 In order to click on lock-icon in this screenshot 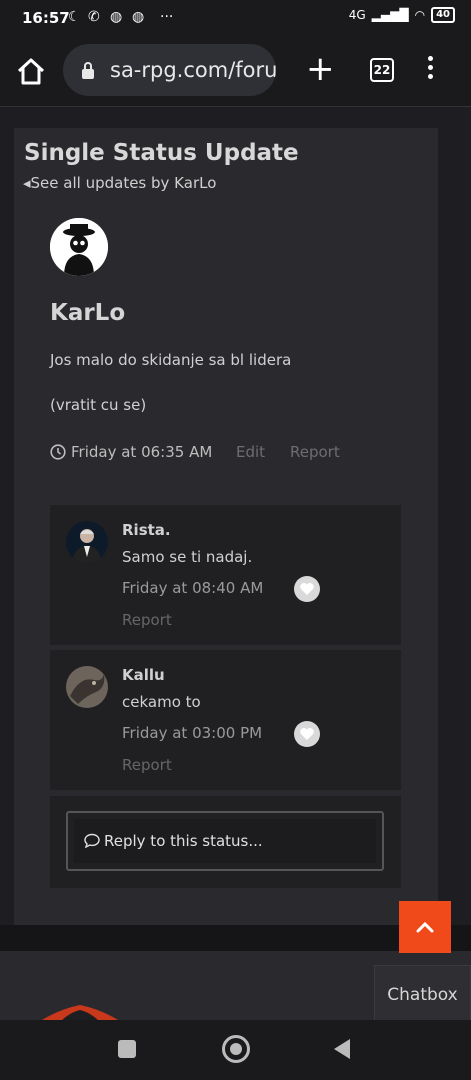, I will do `click(88, 70)`.